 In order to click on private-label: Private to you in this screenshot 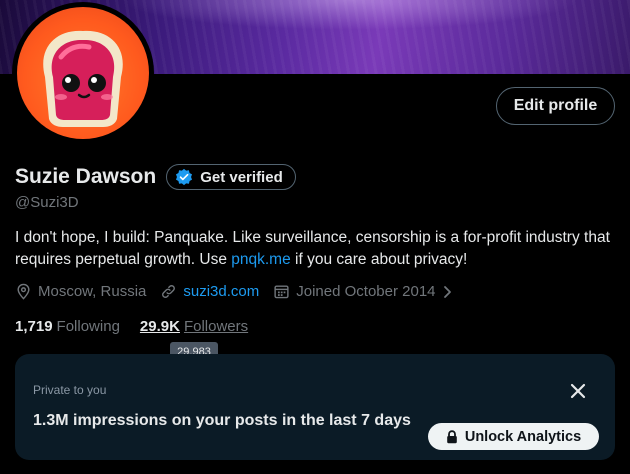, I will do `click(70, 390)`.